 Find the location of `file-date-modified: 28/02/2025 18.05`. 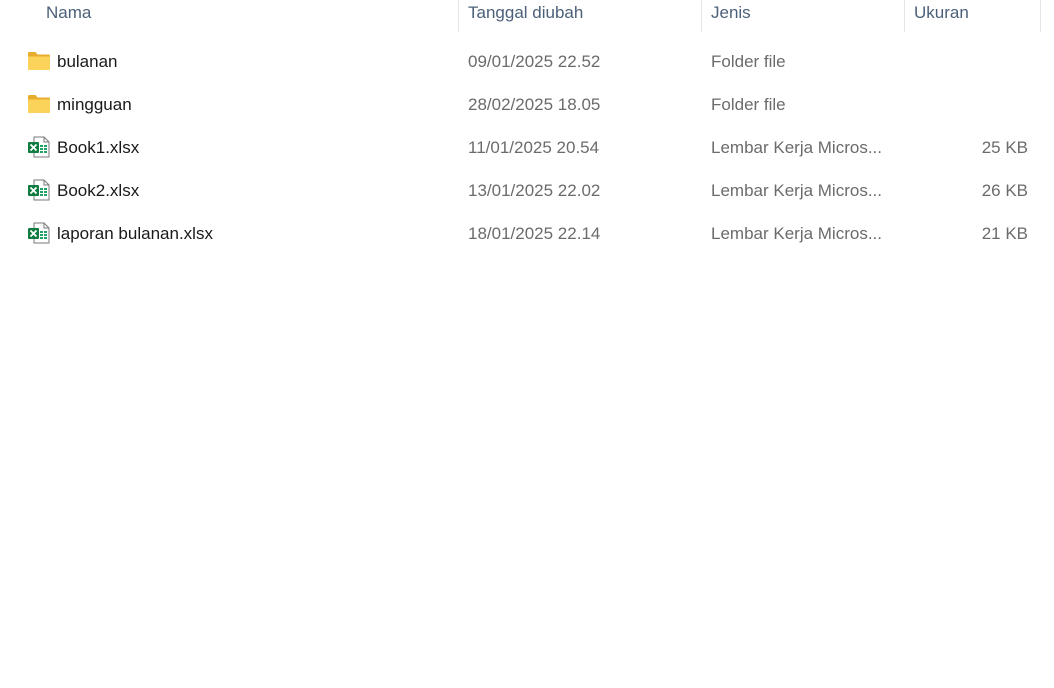

file-date-modified: 28/02/2025 18.05 is located at coordinates (534, 104).